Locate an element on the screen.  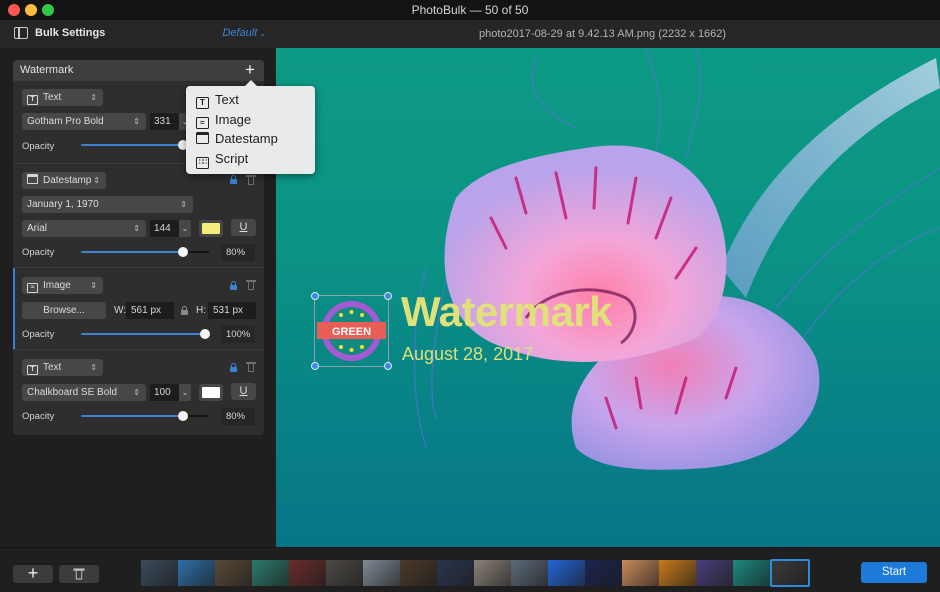
green-badge-icon: GREEN is located at coordinates (351, 331).